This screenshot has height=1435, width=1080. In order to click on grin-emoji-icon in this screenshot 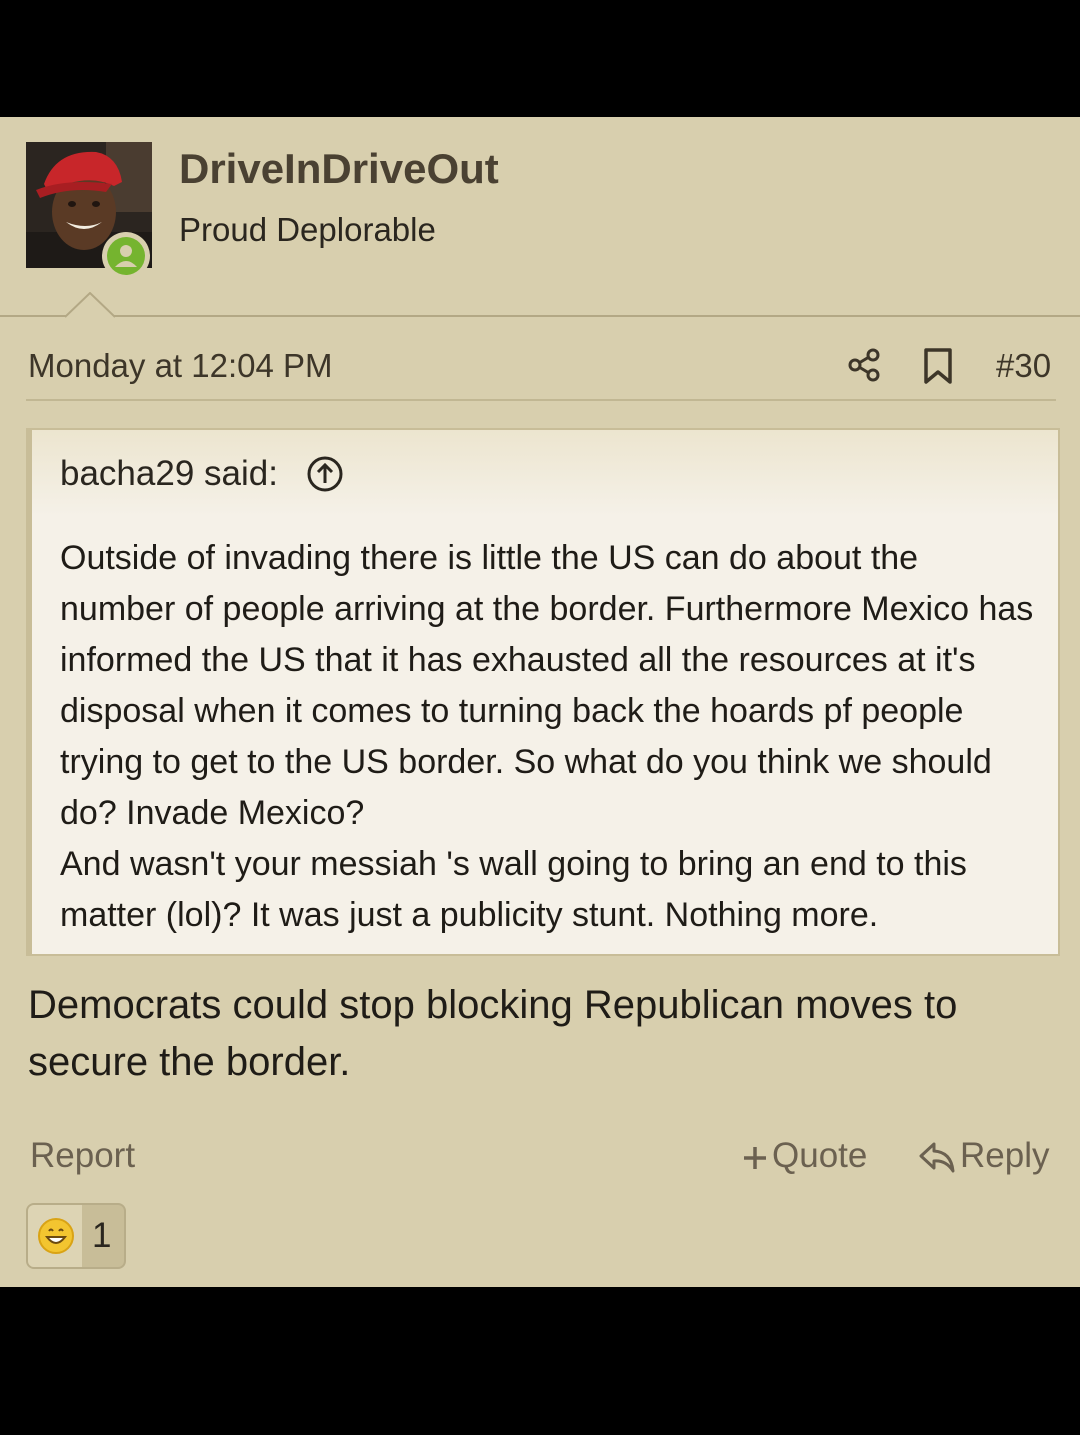, I will do `click(55, 1236)`.